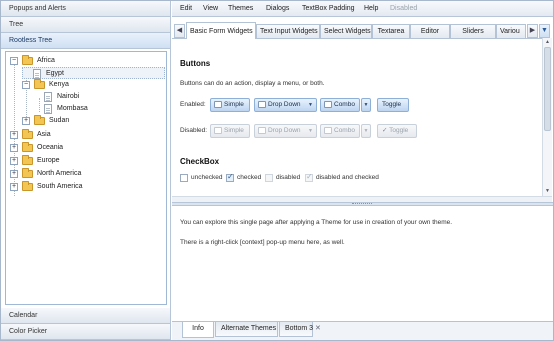  What do you see at coordinates (95, 109) in the screenshot?
I see `tree-node-mombasa: Mombasa` at bounding box center [95, 109].